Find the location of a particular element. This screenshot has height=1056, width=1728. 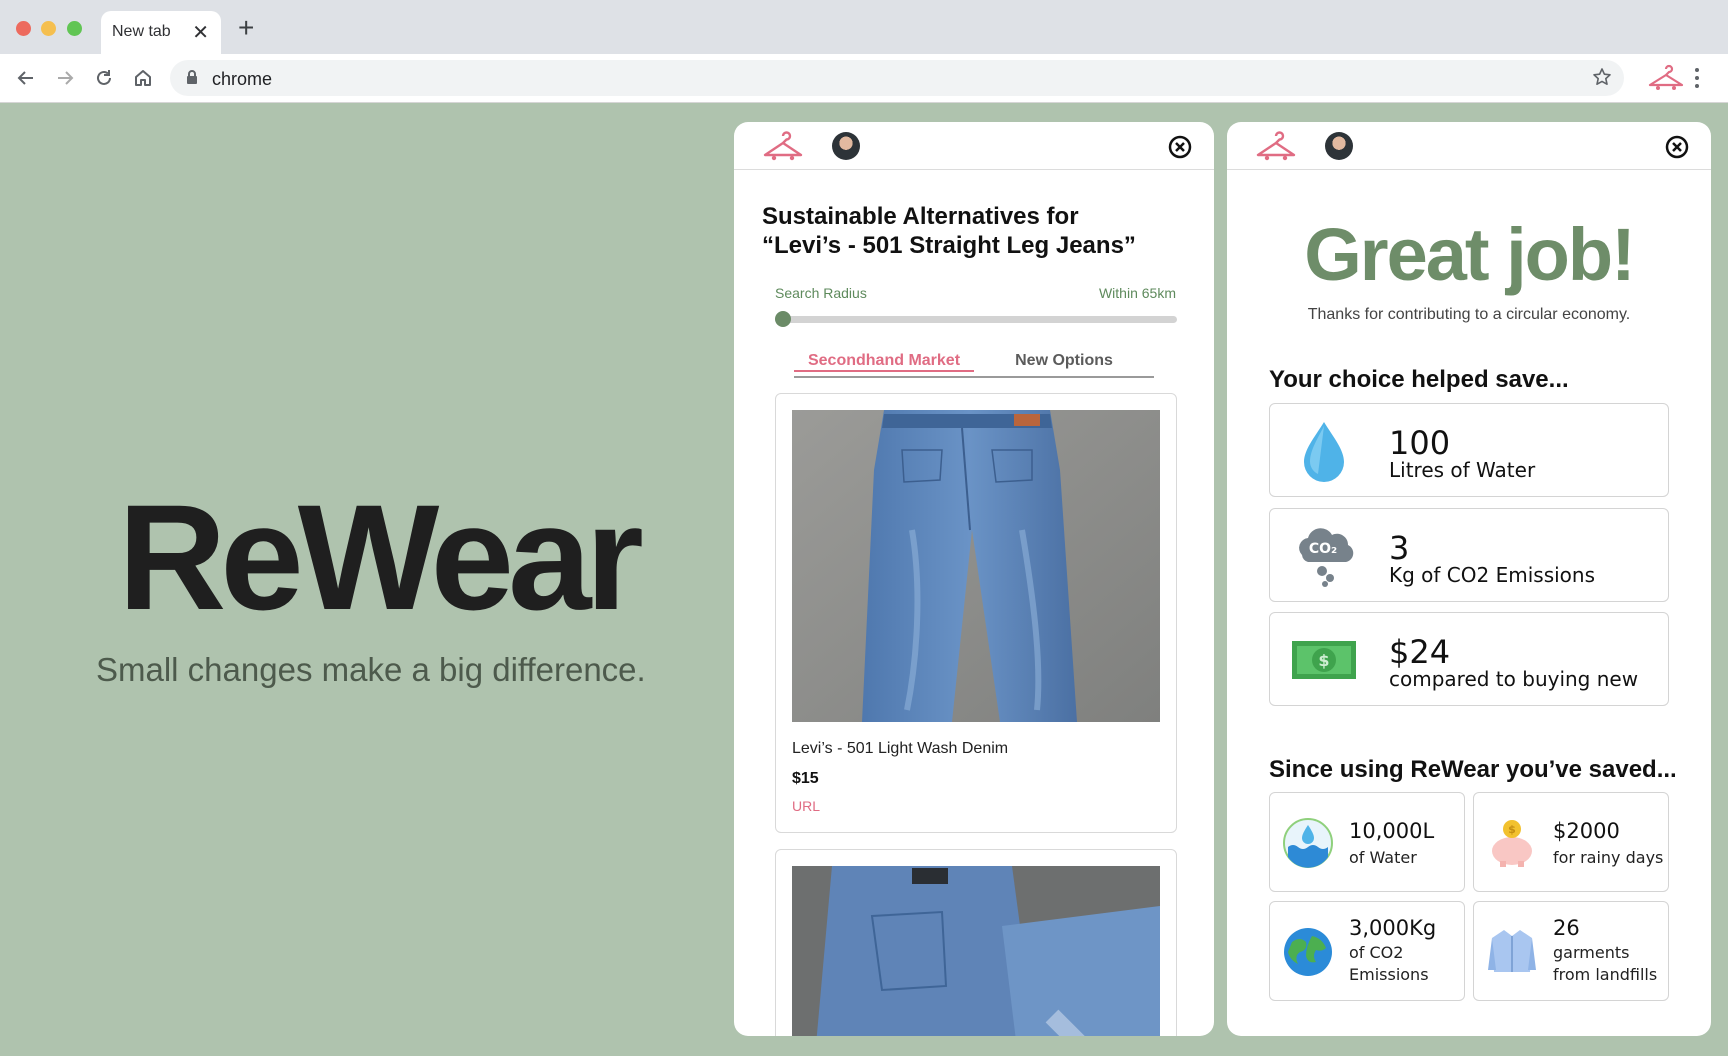

svg-text: CO₂ is located at coordinates (1323, 549).